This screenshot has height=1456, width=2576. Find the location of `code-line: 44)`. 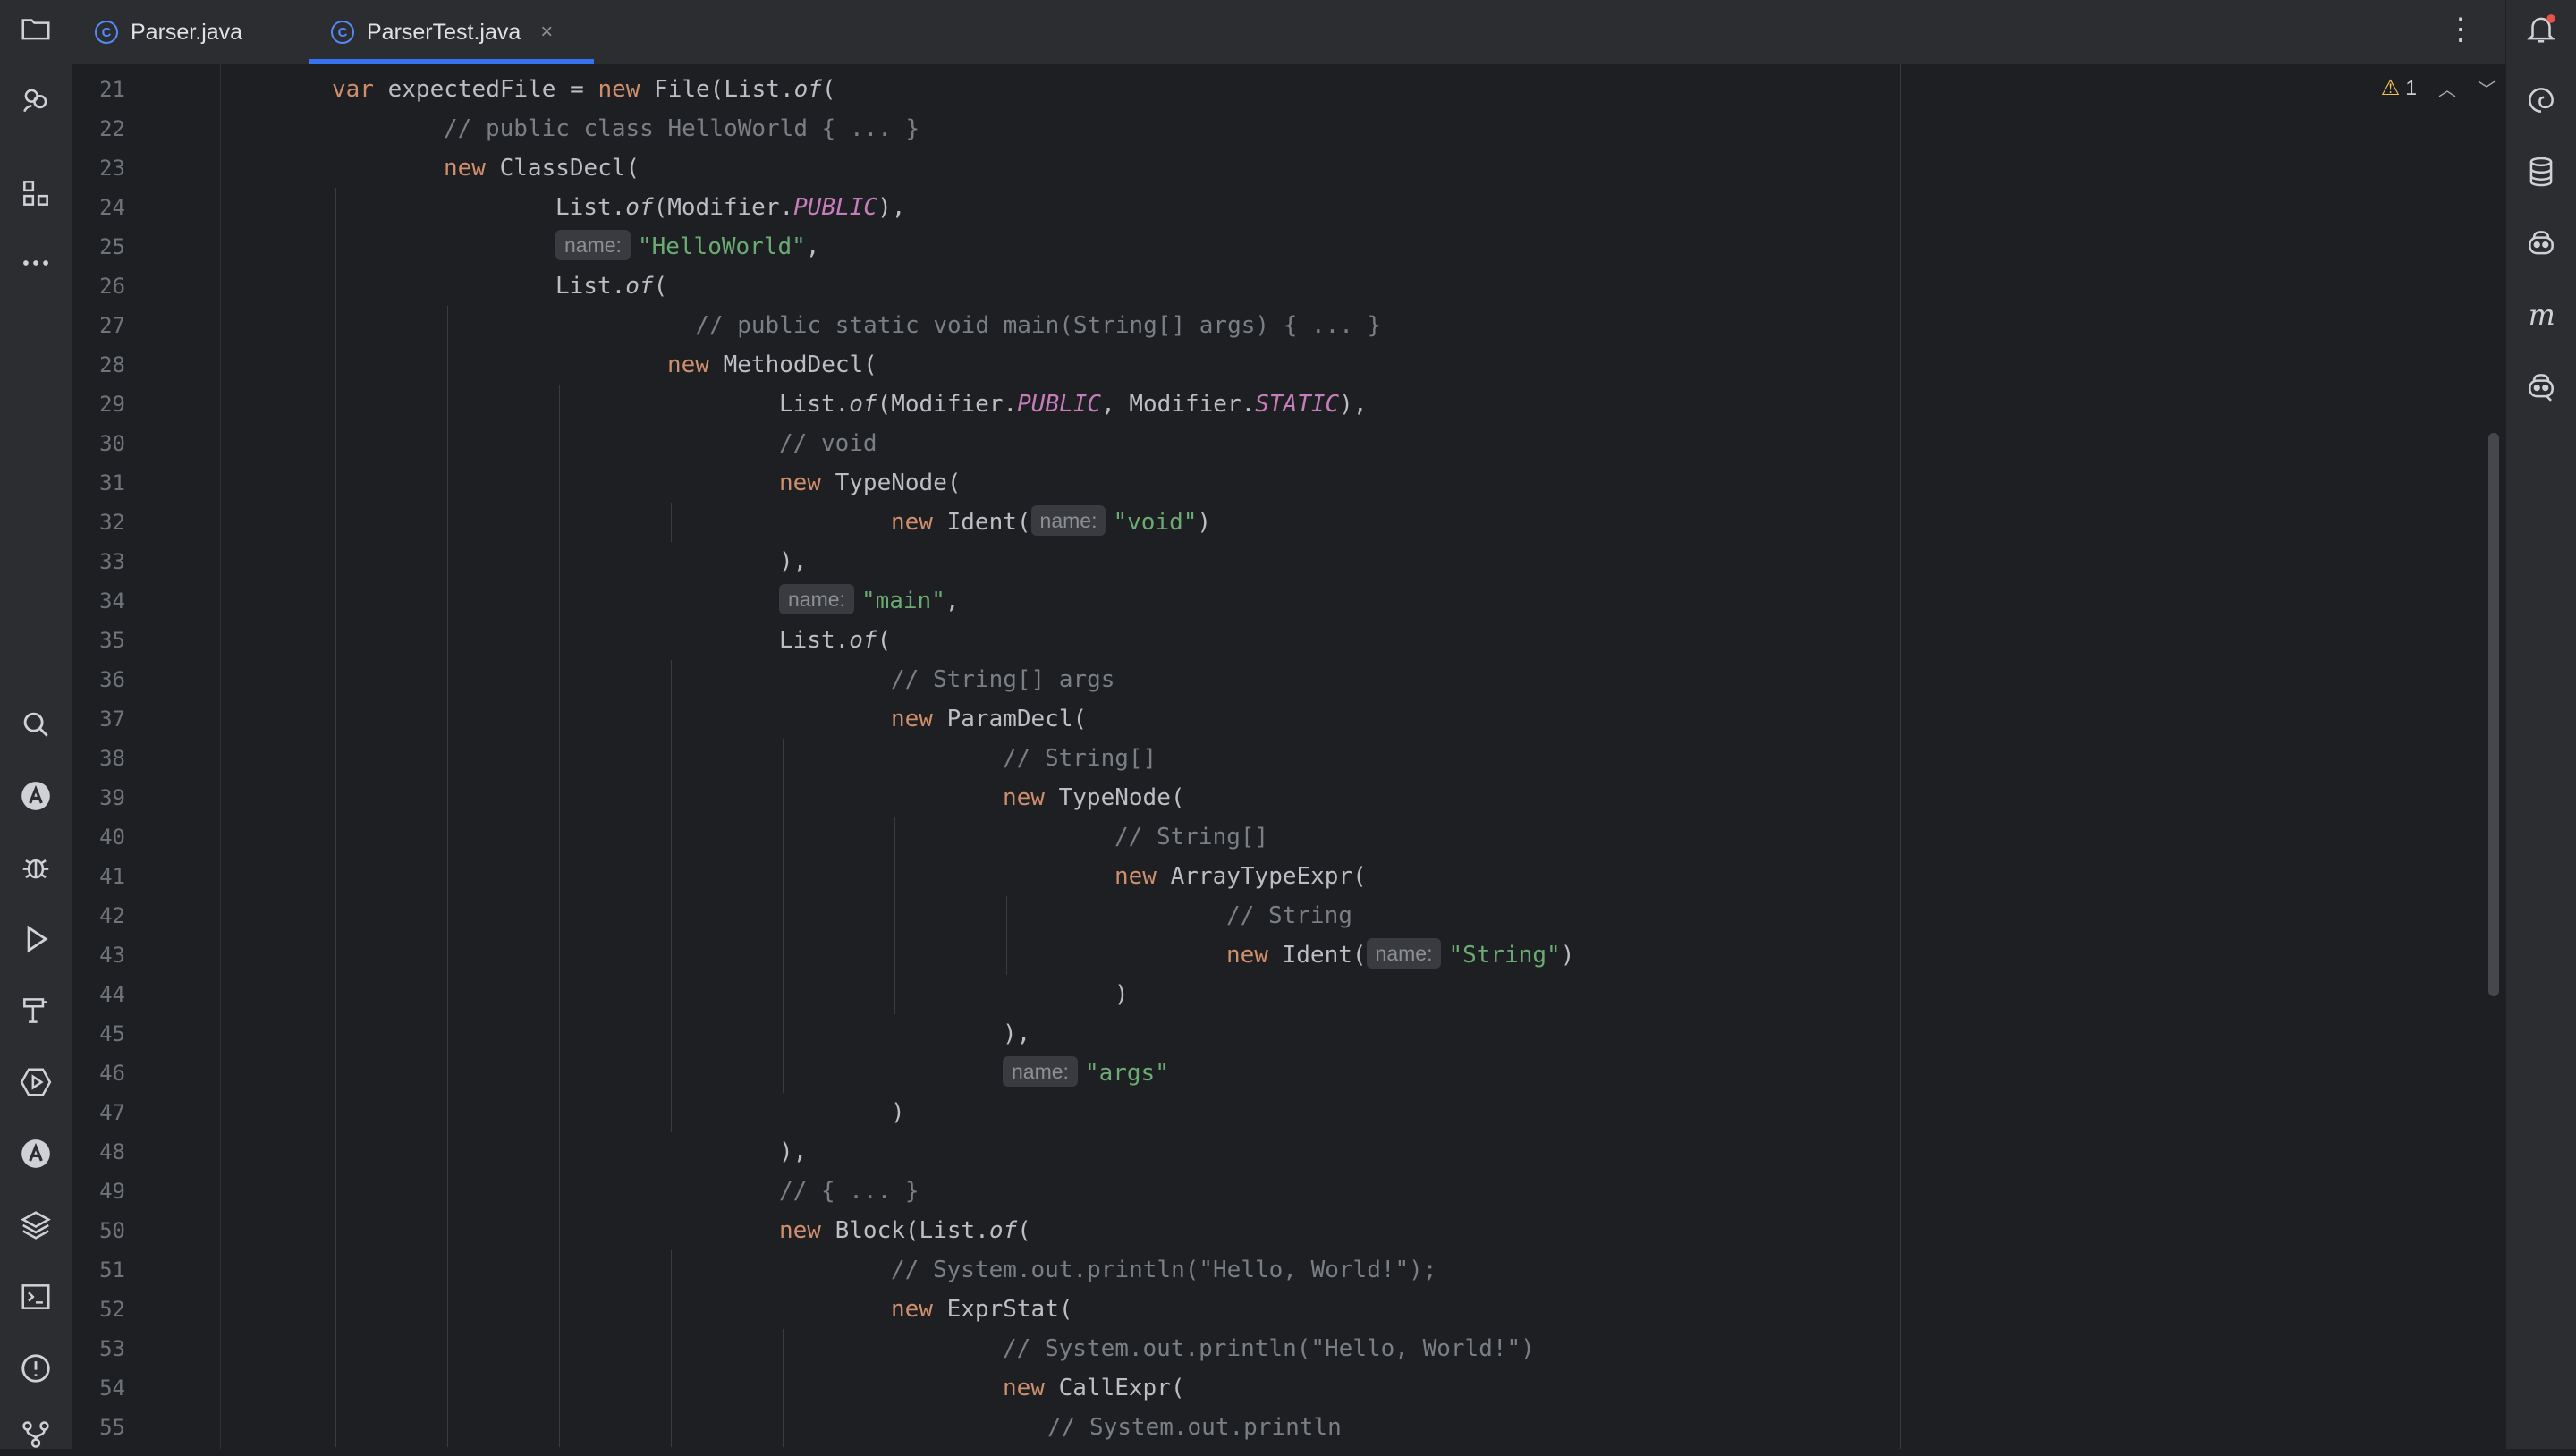

code-line: 44) is located at coordinates (1145, 994).